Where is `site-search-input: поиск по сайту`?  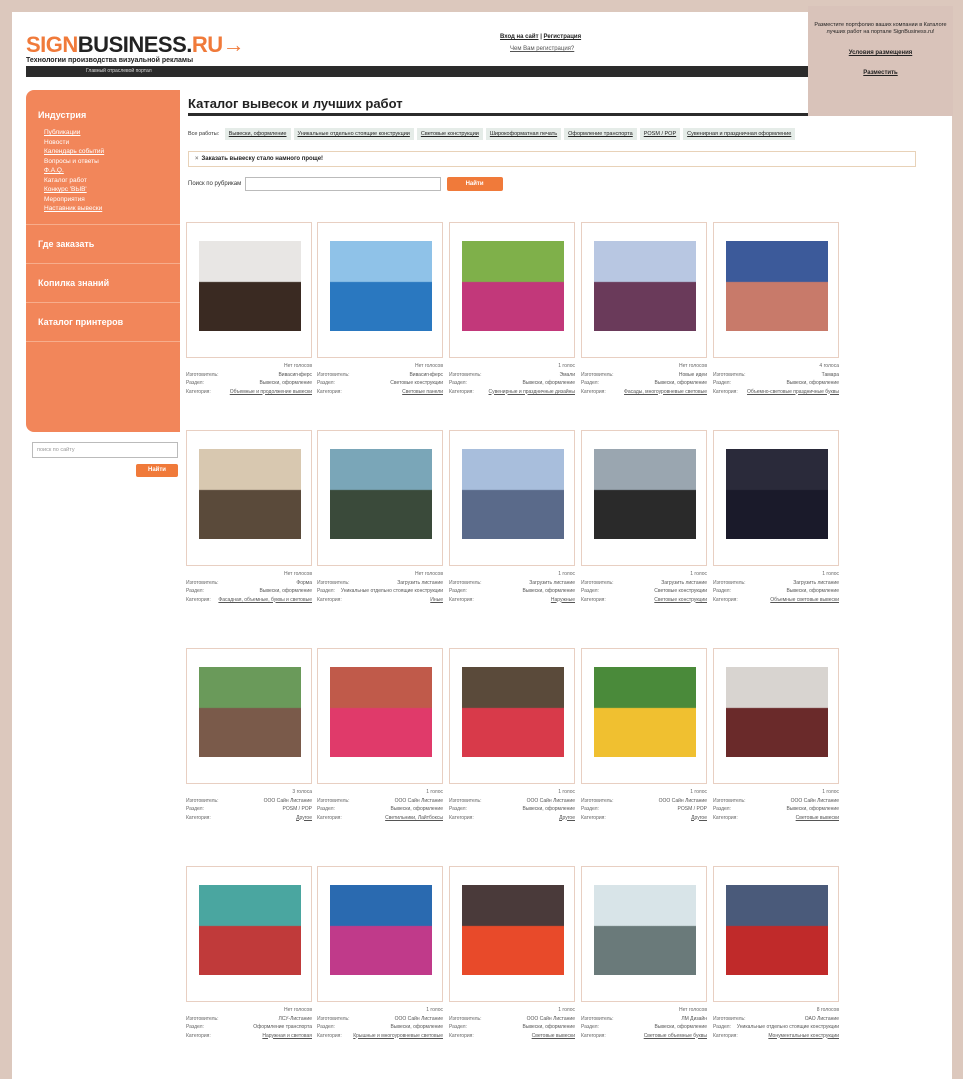 site-search-input: поиск по сайту is located at coordinates (105, 450).